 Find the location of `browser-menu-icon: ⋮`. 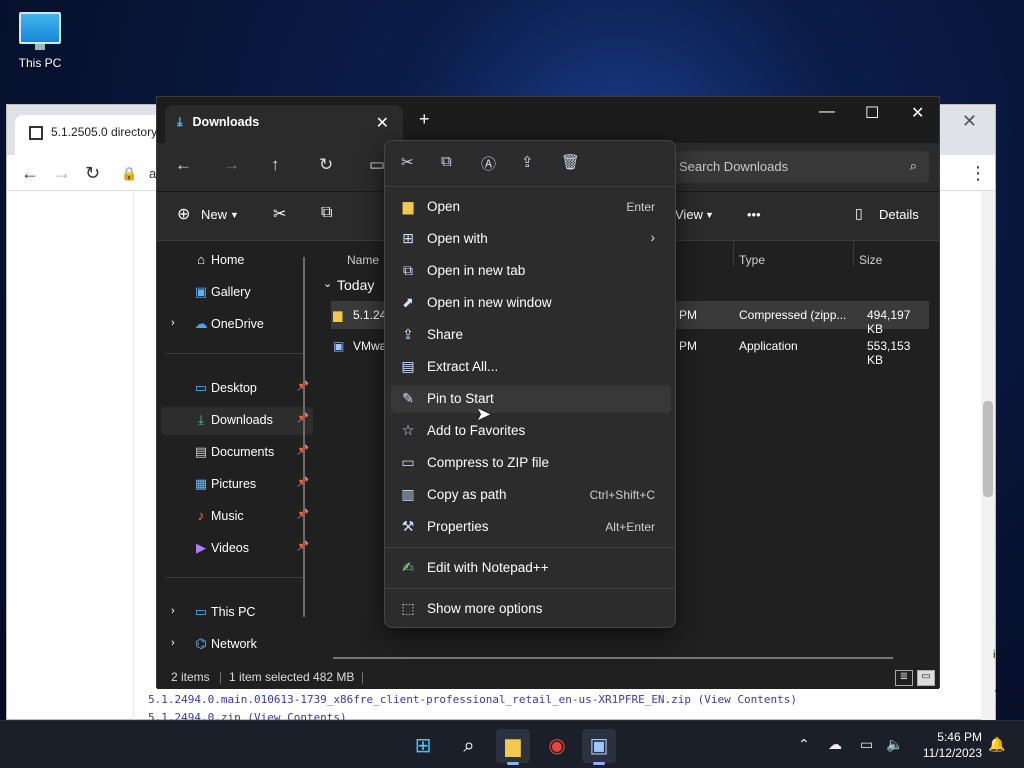

browser-menu-icon: ⋮ is located at coordinates (978, 173).